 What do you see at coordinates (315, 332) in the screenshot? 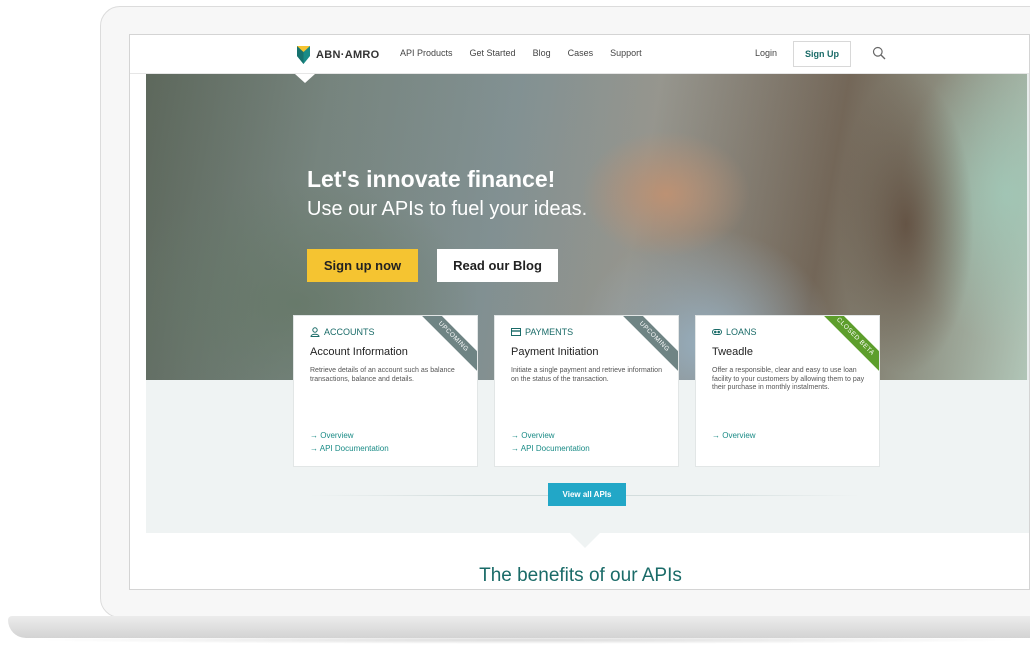
I see `user-icon` at bounding box center [315, 332].